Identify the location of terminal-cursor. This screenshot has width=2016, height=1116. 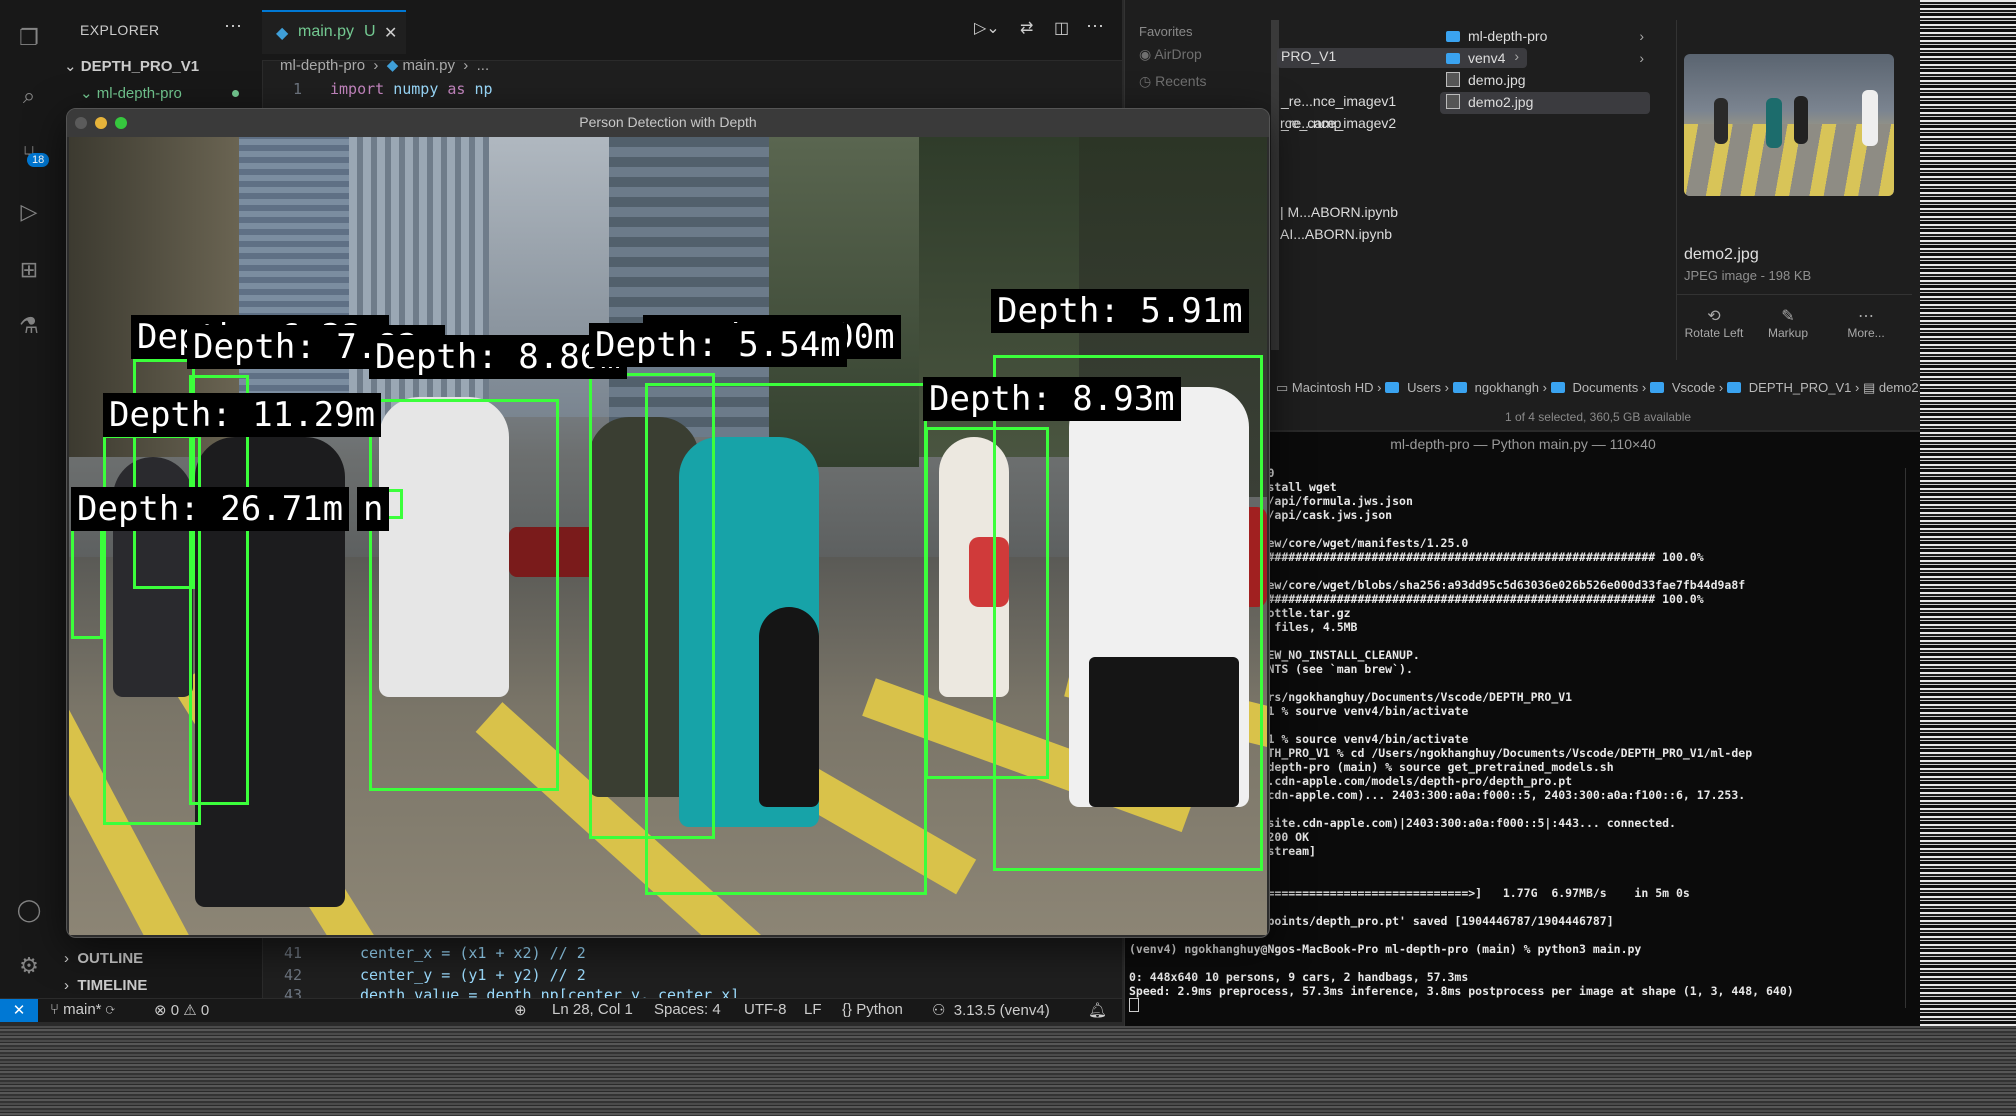
(1134, 1005).